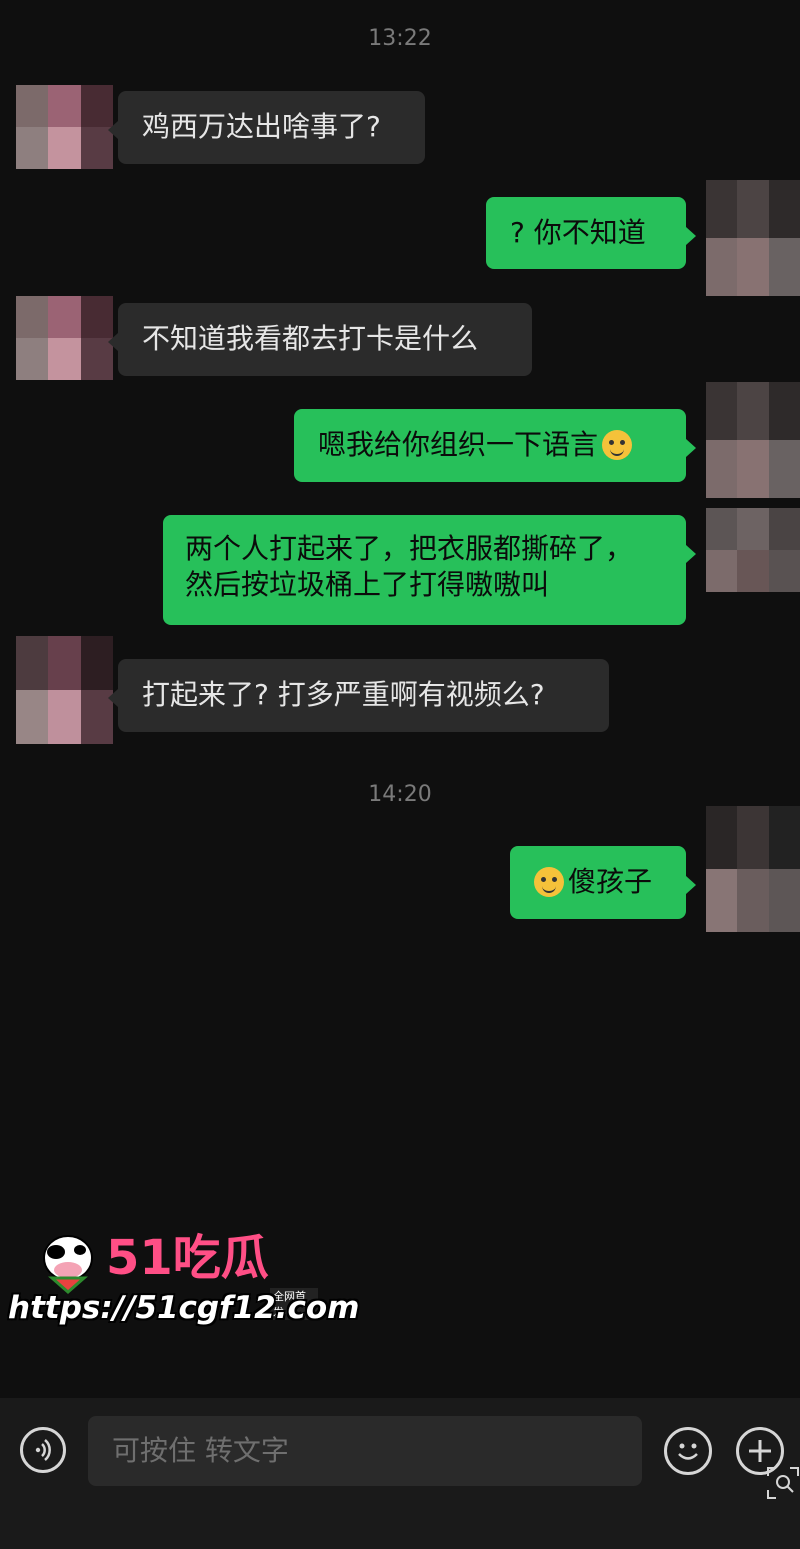 The image size is (800, 1549). What do you see at coordinates (200, 1450) in the screenshot?
I see `input-placeholder: 可按住 转文字` at bounding box center [200, 1450].